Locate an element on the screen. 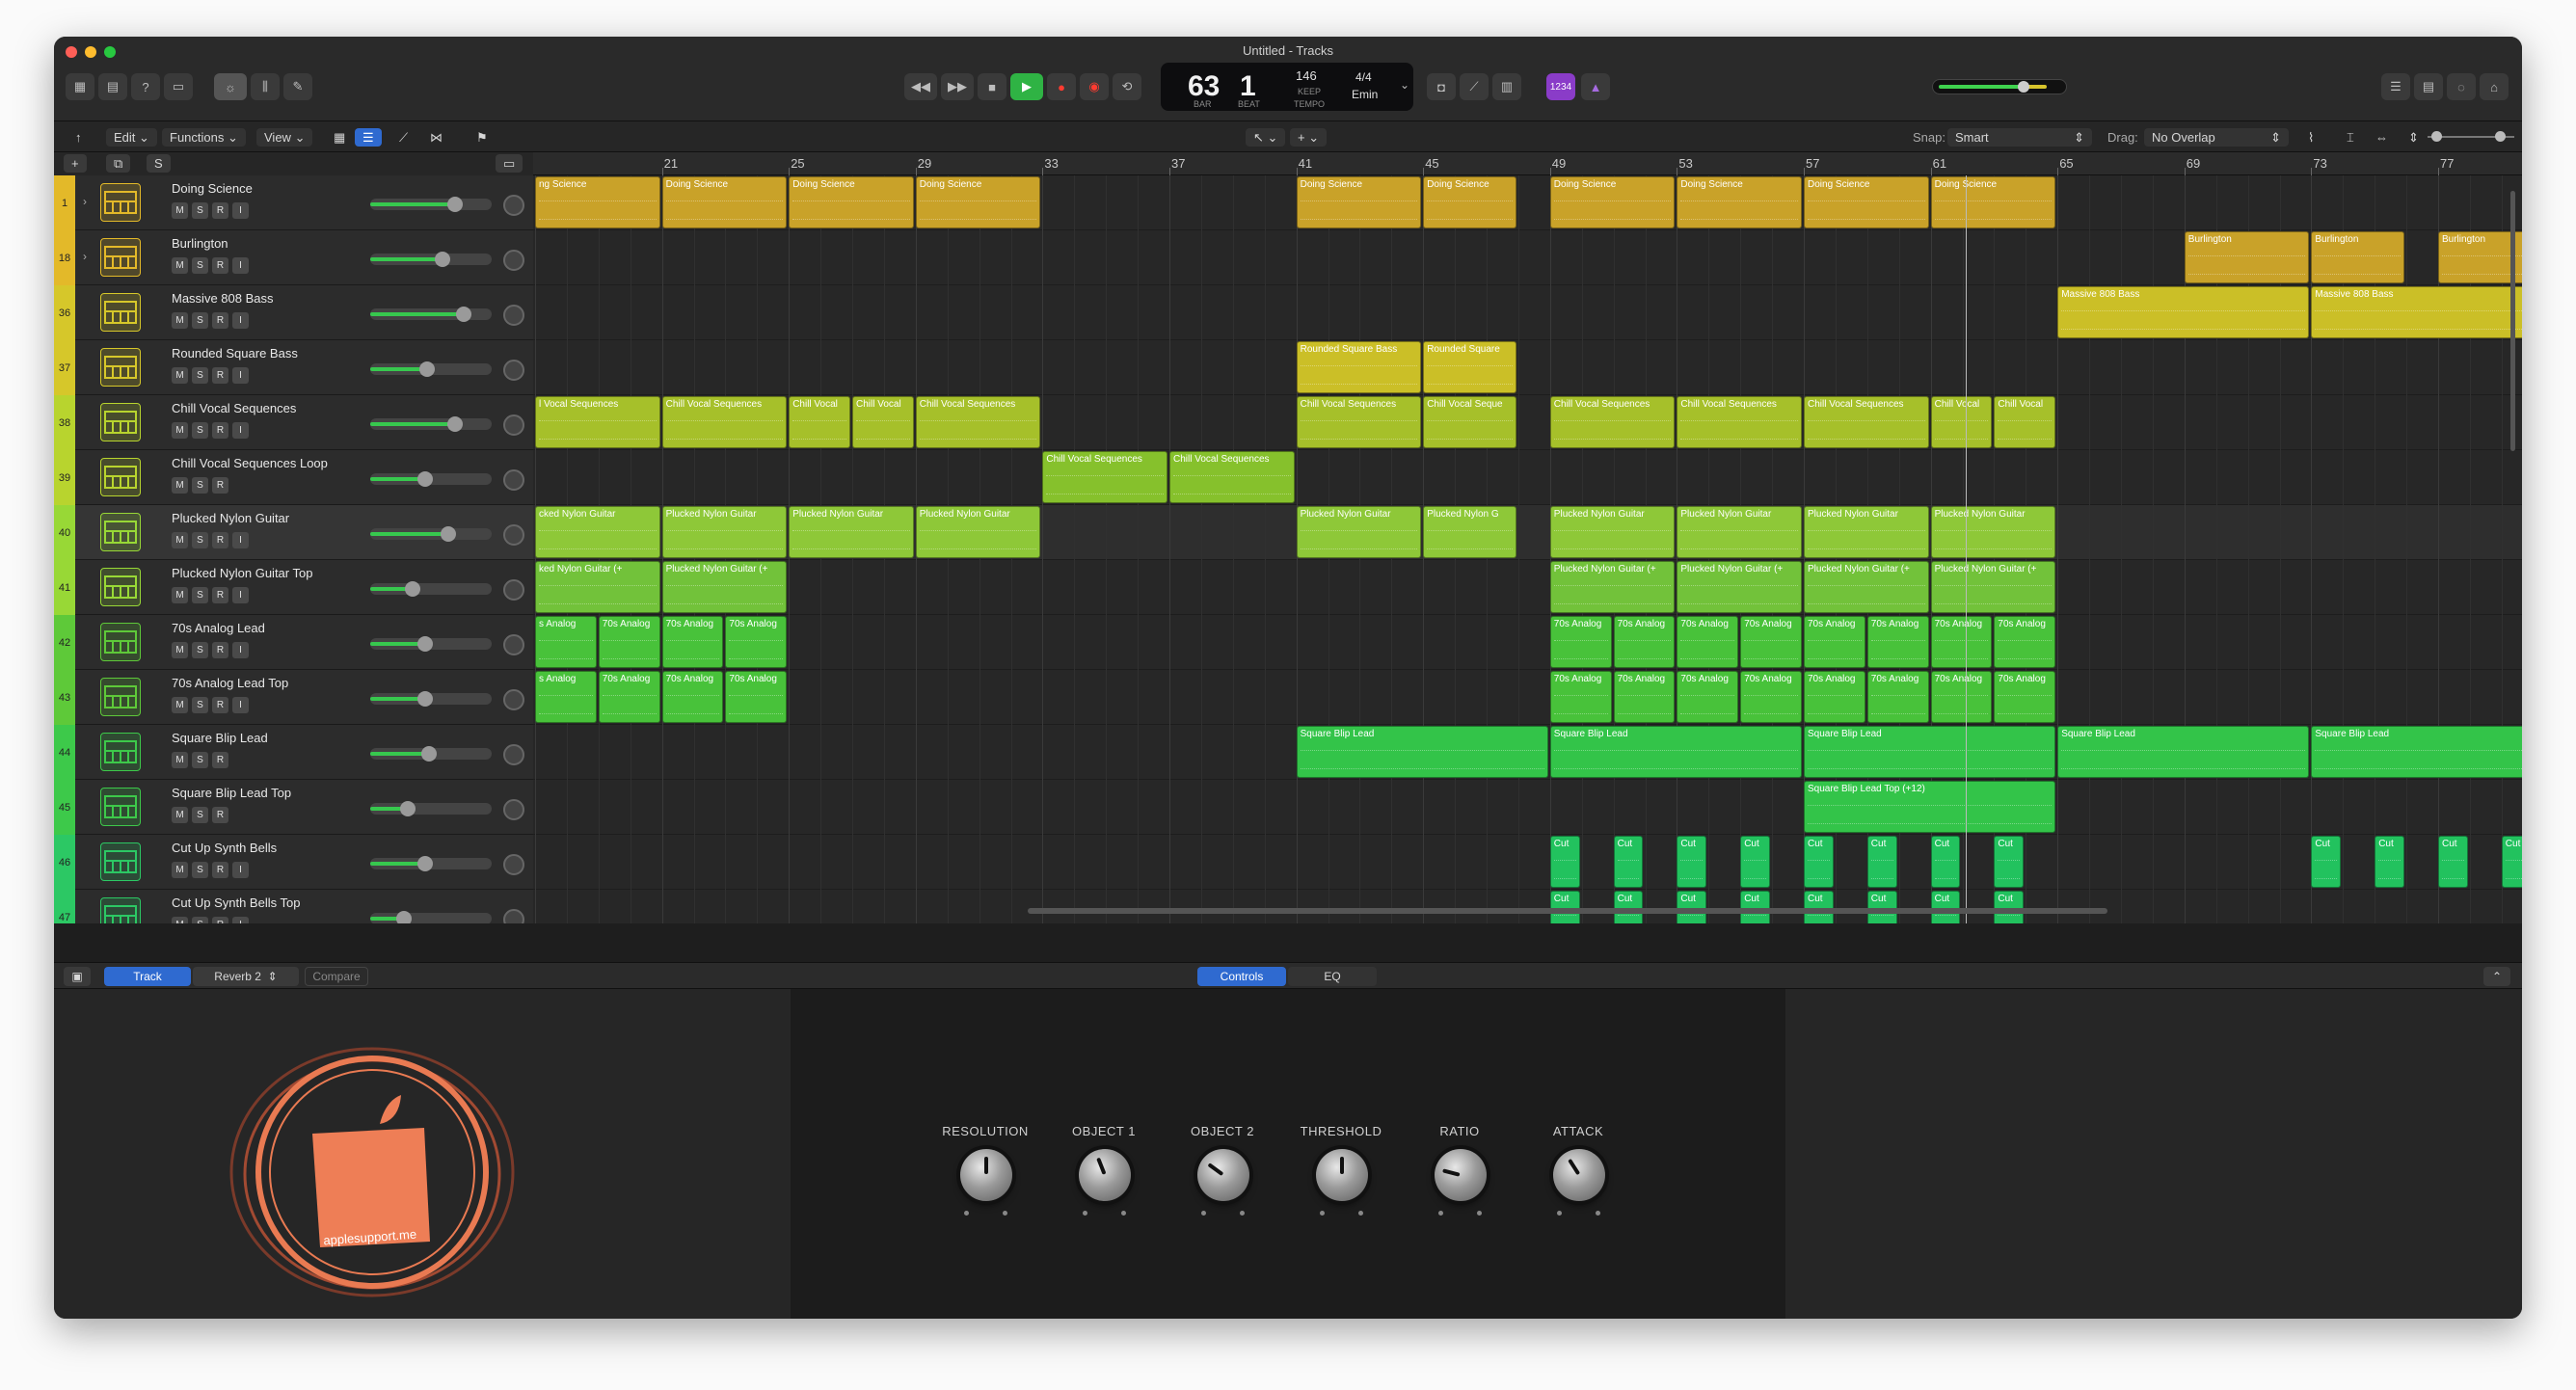  tab-controls: Controls is located at coordinates (1242, 976).